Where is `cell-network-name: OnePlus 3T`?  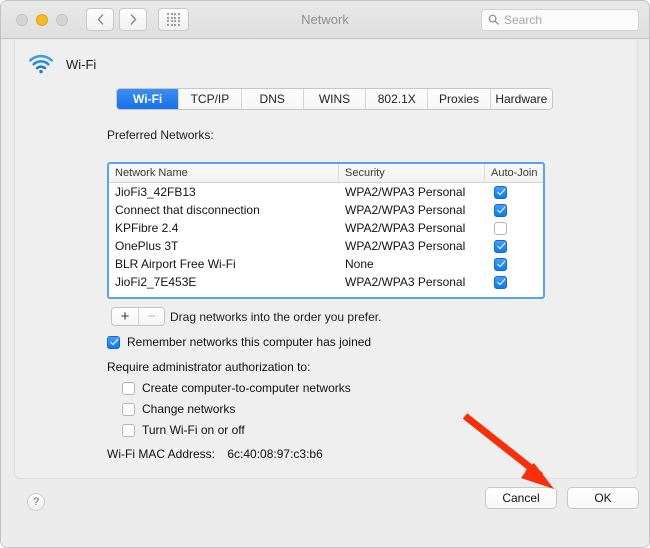
cell-network-name: OnePlus 3T is located at coordinates (147, 246).